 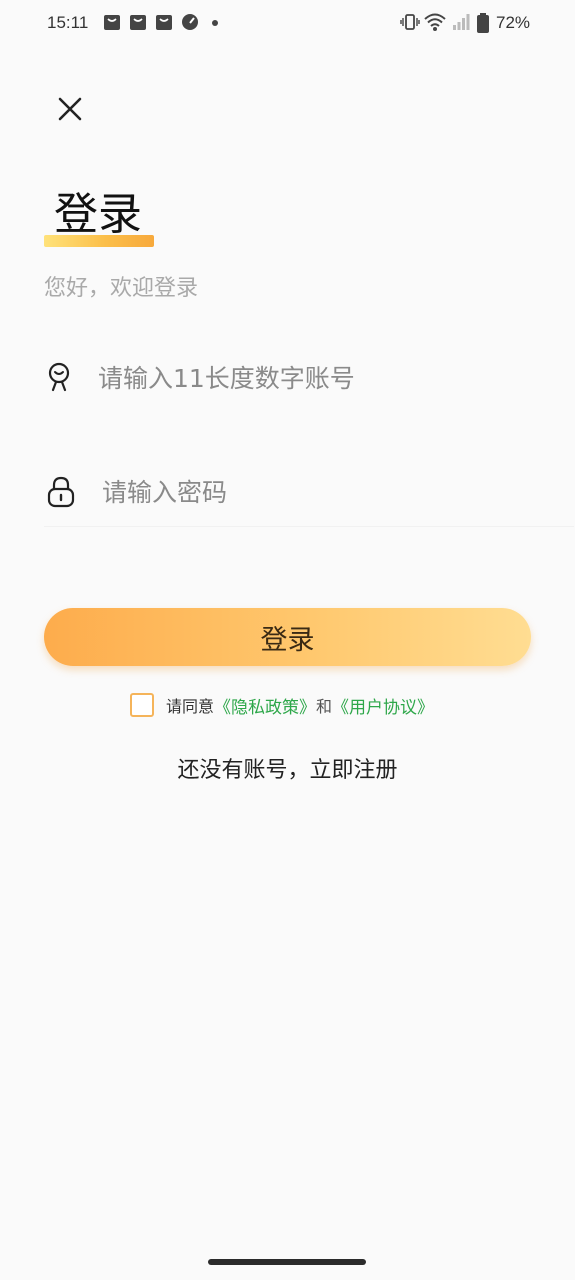 What do you see at coordinates (287, 1262) in the screenshot?
I see `home-indicator` at bounding box center [287, 1262].